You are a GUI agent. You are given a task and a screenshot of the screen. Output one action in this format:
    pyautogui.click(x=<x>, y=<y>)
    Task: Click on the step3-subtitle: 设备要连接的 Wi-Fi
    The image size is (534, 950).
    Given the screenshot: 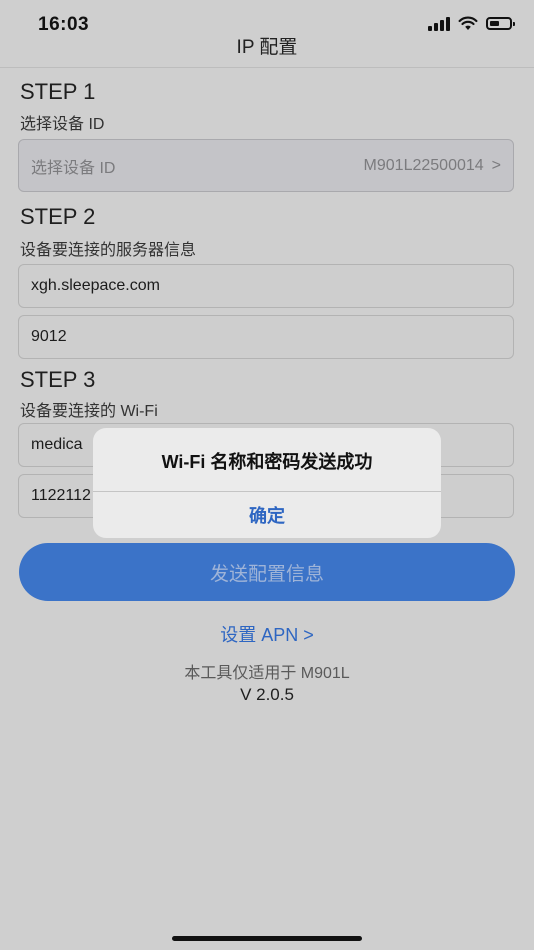 What is the action you would take?
    pyautogui.click(x=89, y=411)
    